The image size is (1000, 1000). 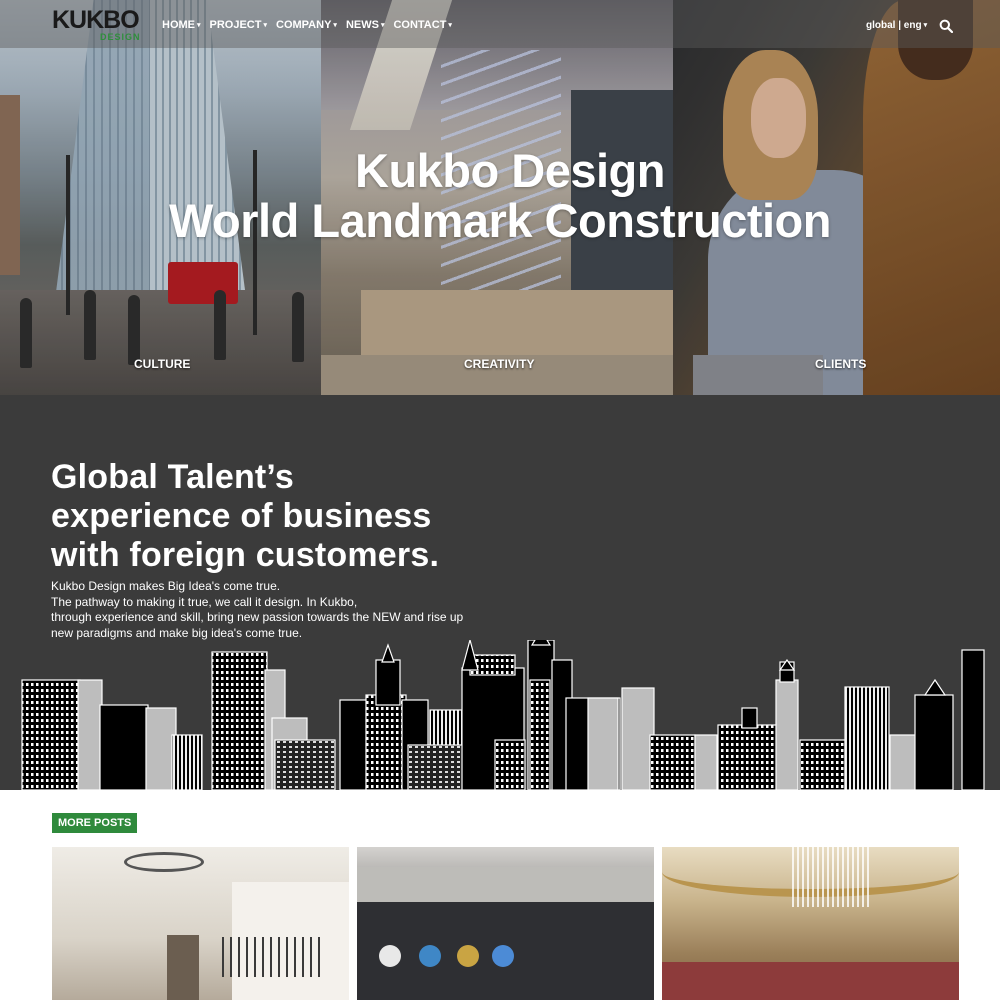 I want to click on nav-item-label: PROJECT, so click(x=235, y=25).